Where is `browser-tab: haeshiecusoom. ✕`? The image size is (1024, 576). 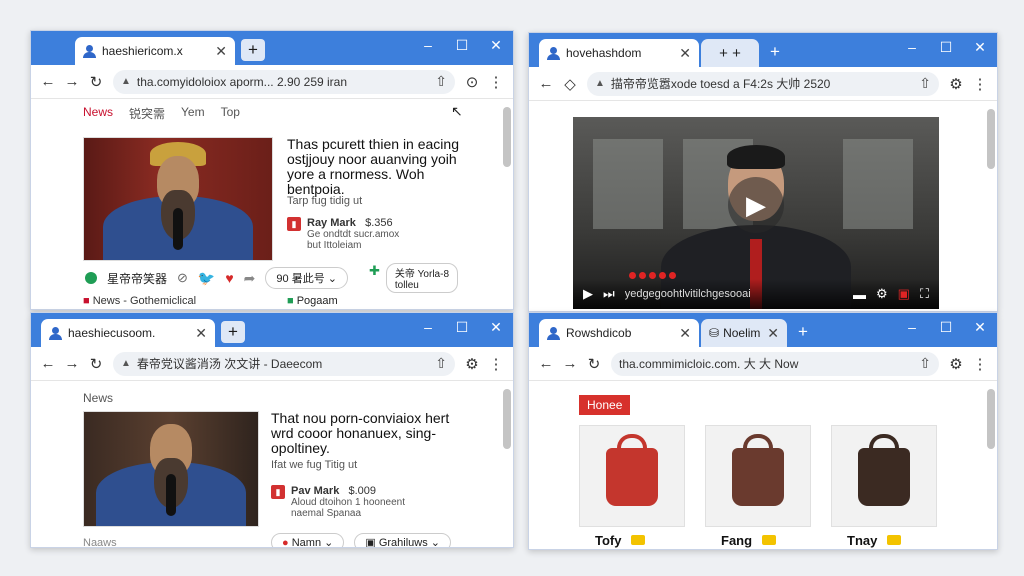
browser-tab: haeshiecusoom. ✕ is located at coordinates (128, 333).